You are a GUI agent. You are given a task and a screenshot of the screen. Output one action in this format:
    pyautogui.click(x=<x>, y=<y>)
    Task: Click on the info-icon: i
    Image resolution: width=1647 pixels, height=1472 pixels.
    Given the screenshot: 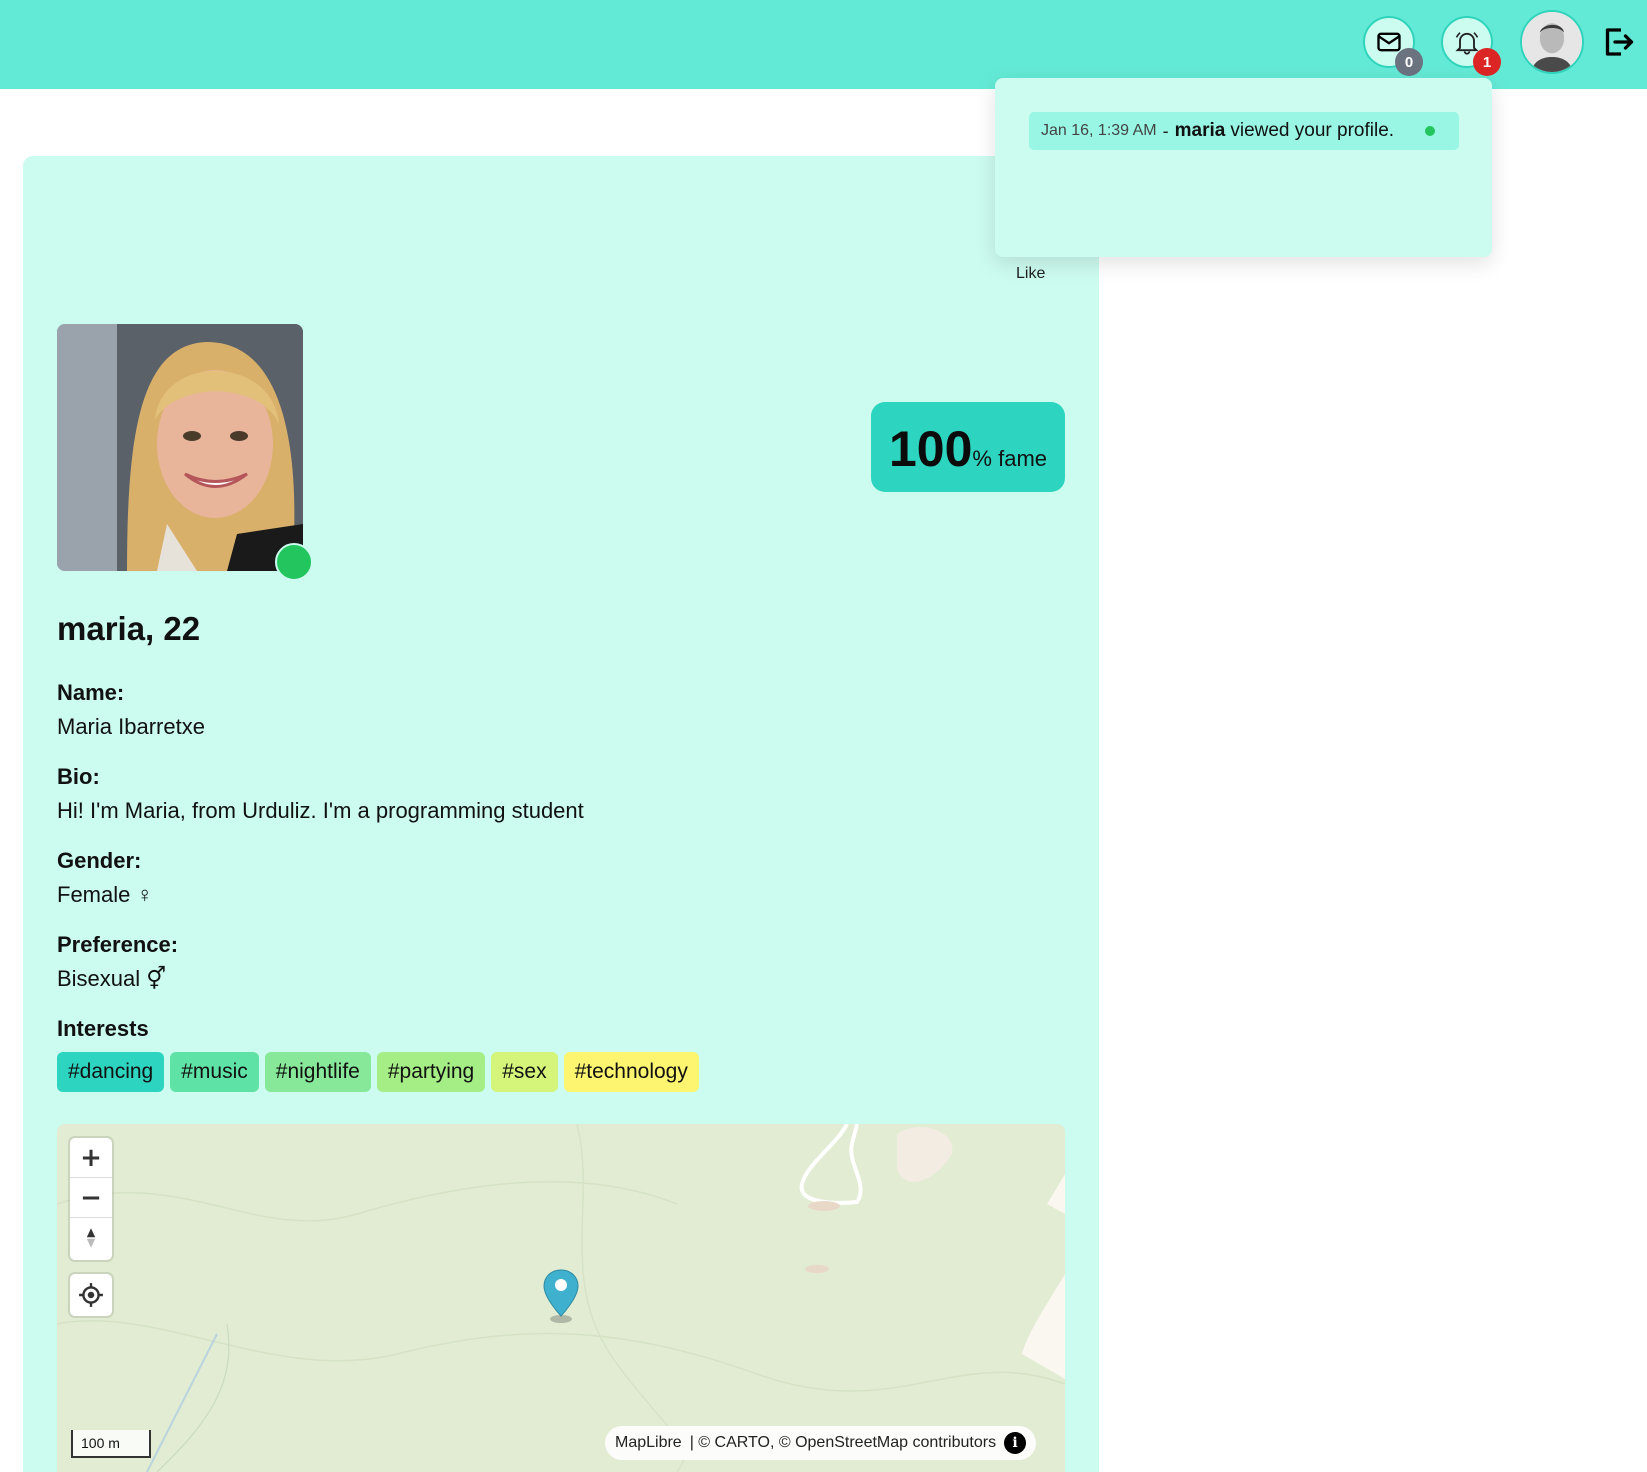 What is the action you would take?
    pyautogui.click(x=1015, y=1443)
    